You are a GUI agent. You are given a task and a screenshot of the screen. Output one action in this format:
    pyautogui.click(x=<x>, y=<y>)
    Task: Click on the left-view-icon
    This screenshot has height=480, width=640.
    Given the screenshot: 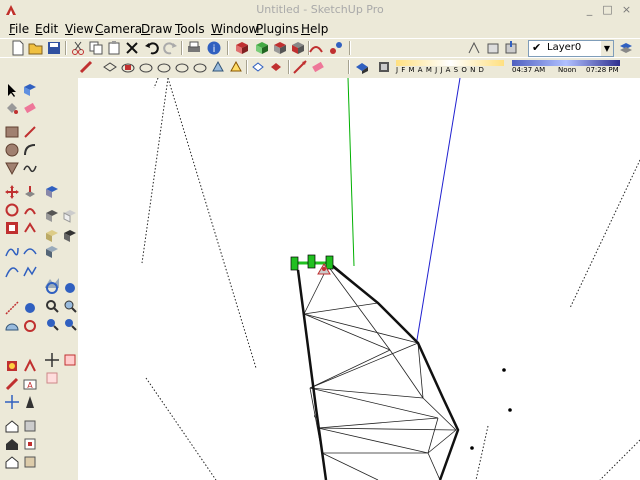 What is the action you would take?
    pyautogui.click(x=200, y=67)
    